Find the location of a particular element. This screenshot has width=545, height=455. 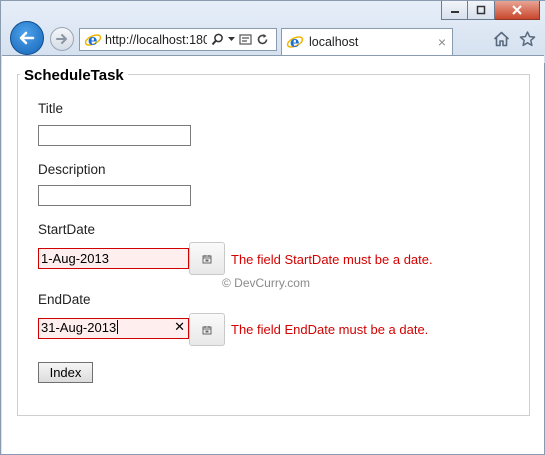

refresh-icon is located at coordinates (262, 39).